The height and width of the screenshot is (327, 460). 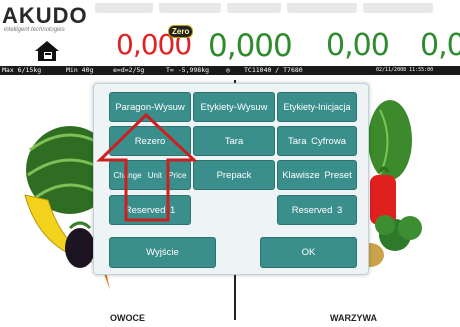 I want to click on unit-price-display: 0,000, so click(x=250, y=46).